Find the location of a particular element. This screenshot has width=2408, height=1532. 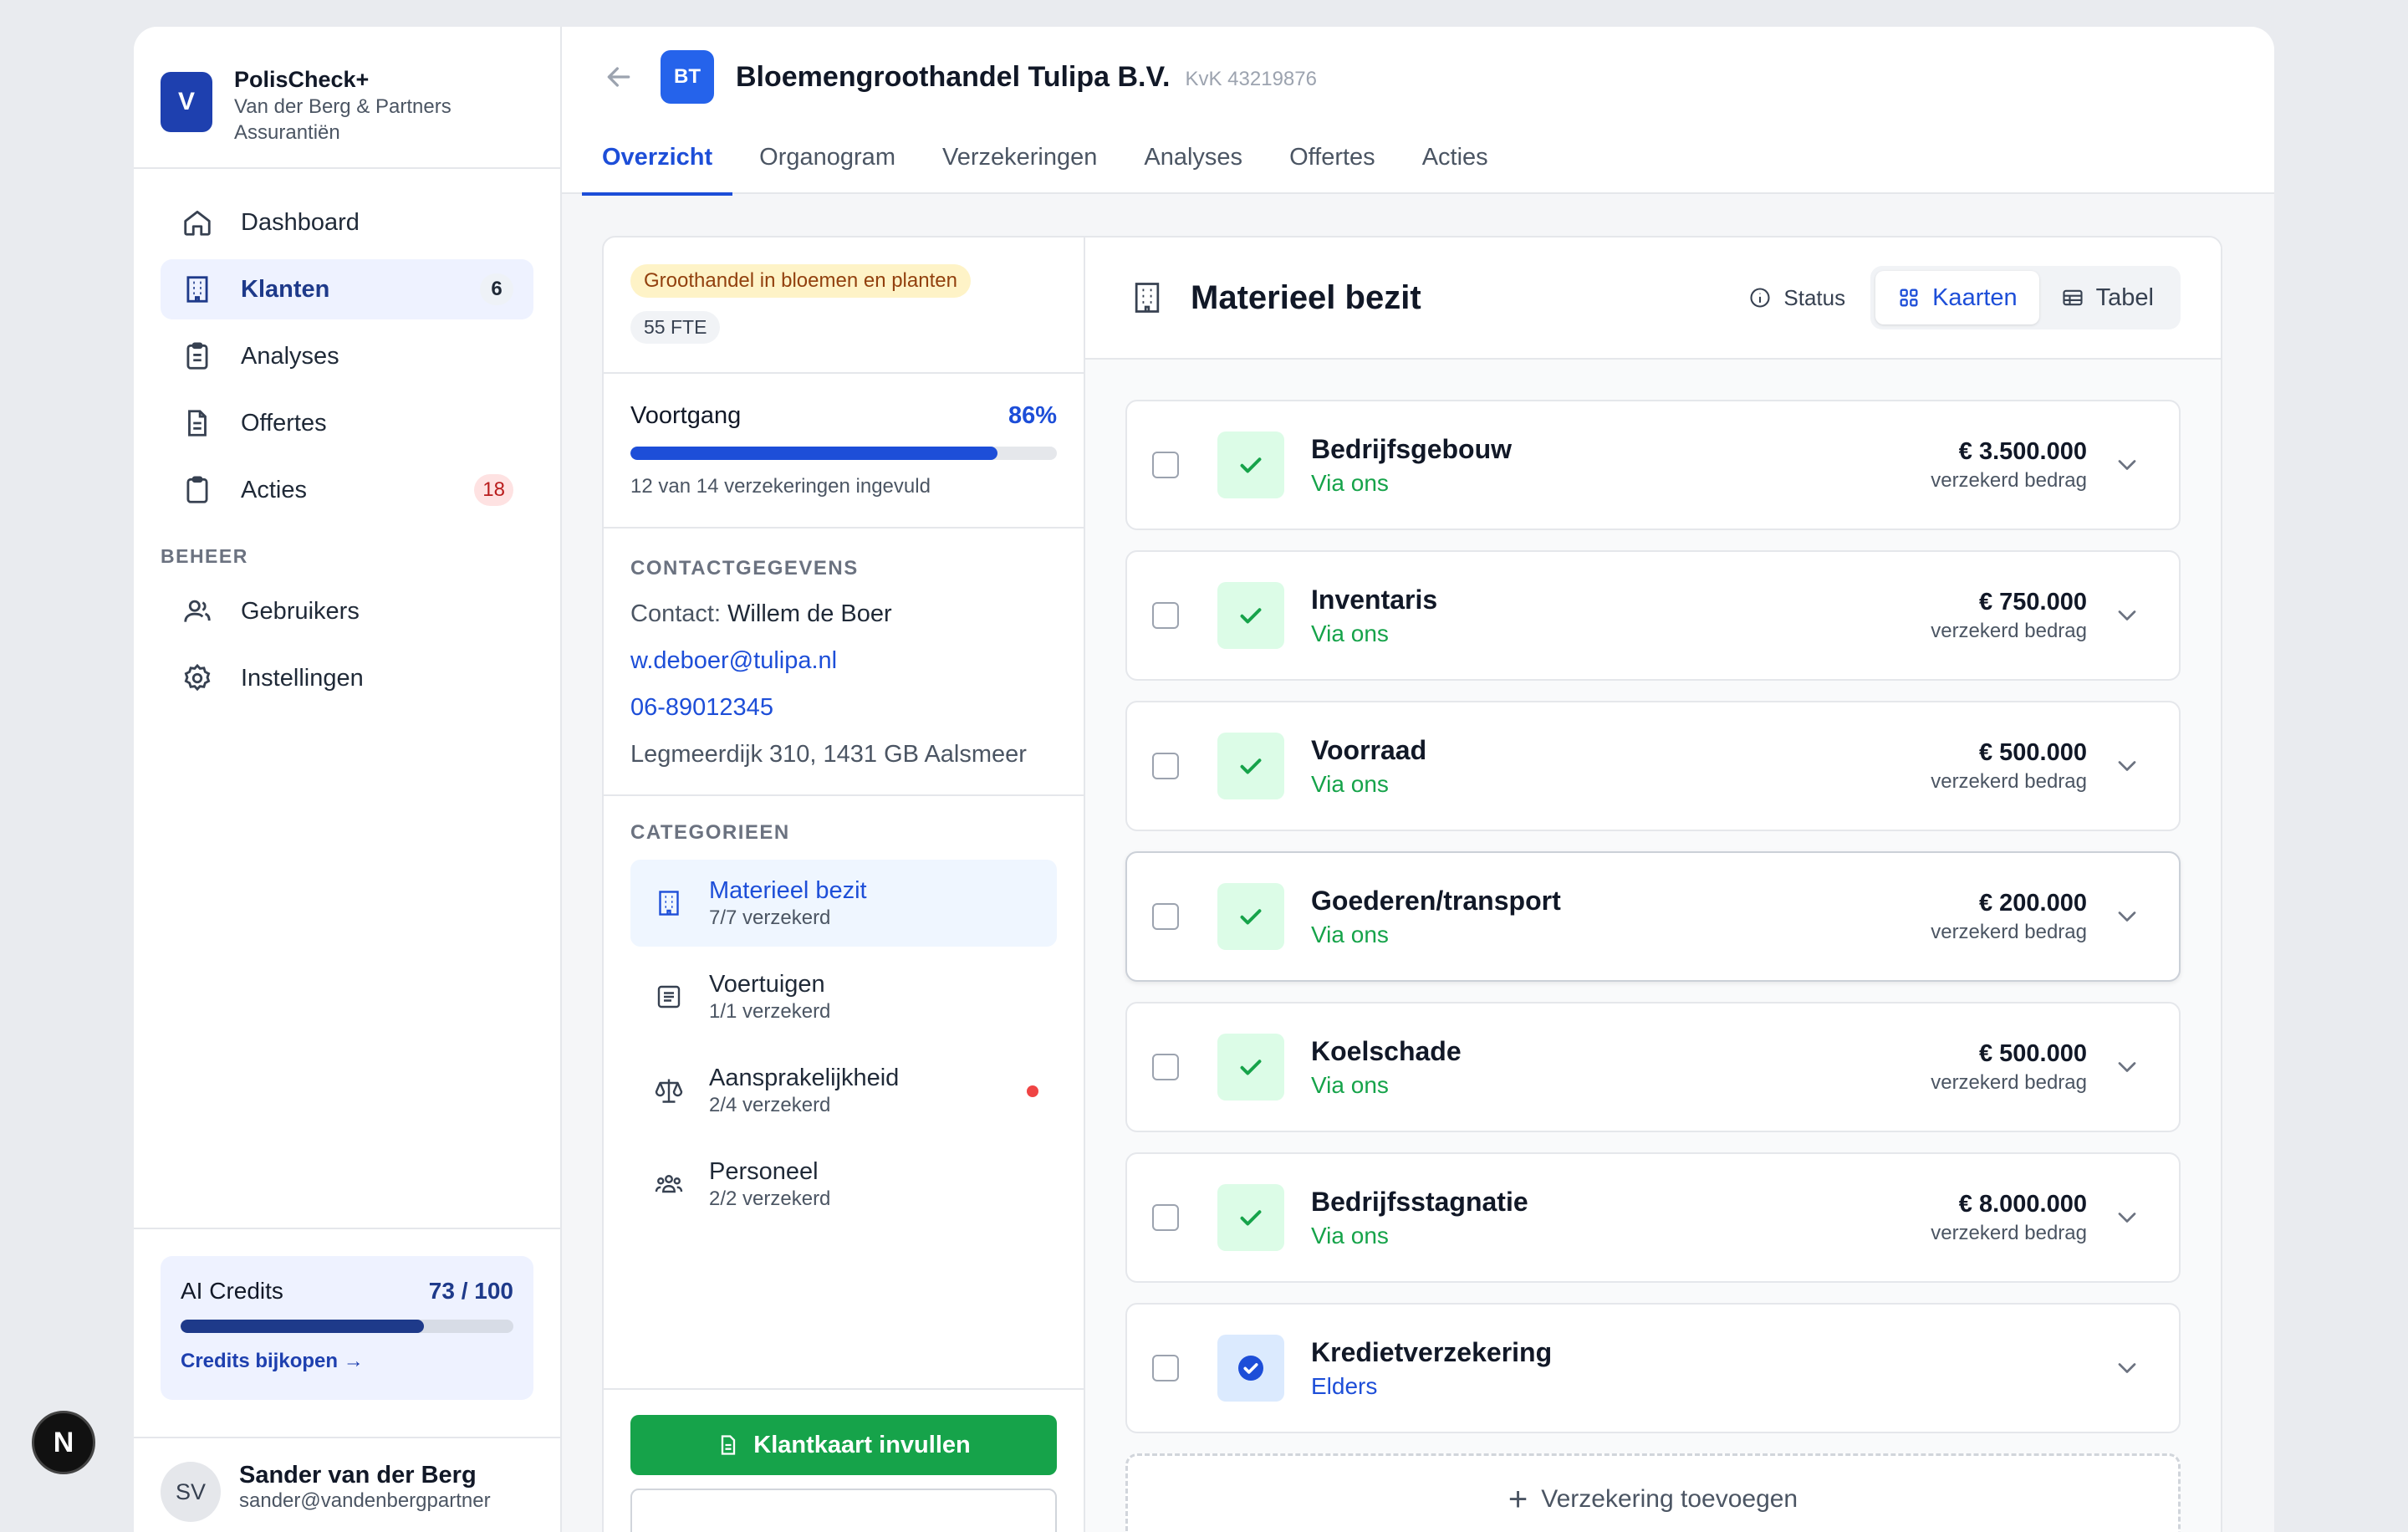

progress-bar is located at coordinates (844, 453).